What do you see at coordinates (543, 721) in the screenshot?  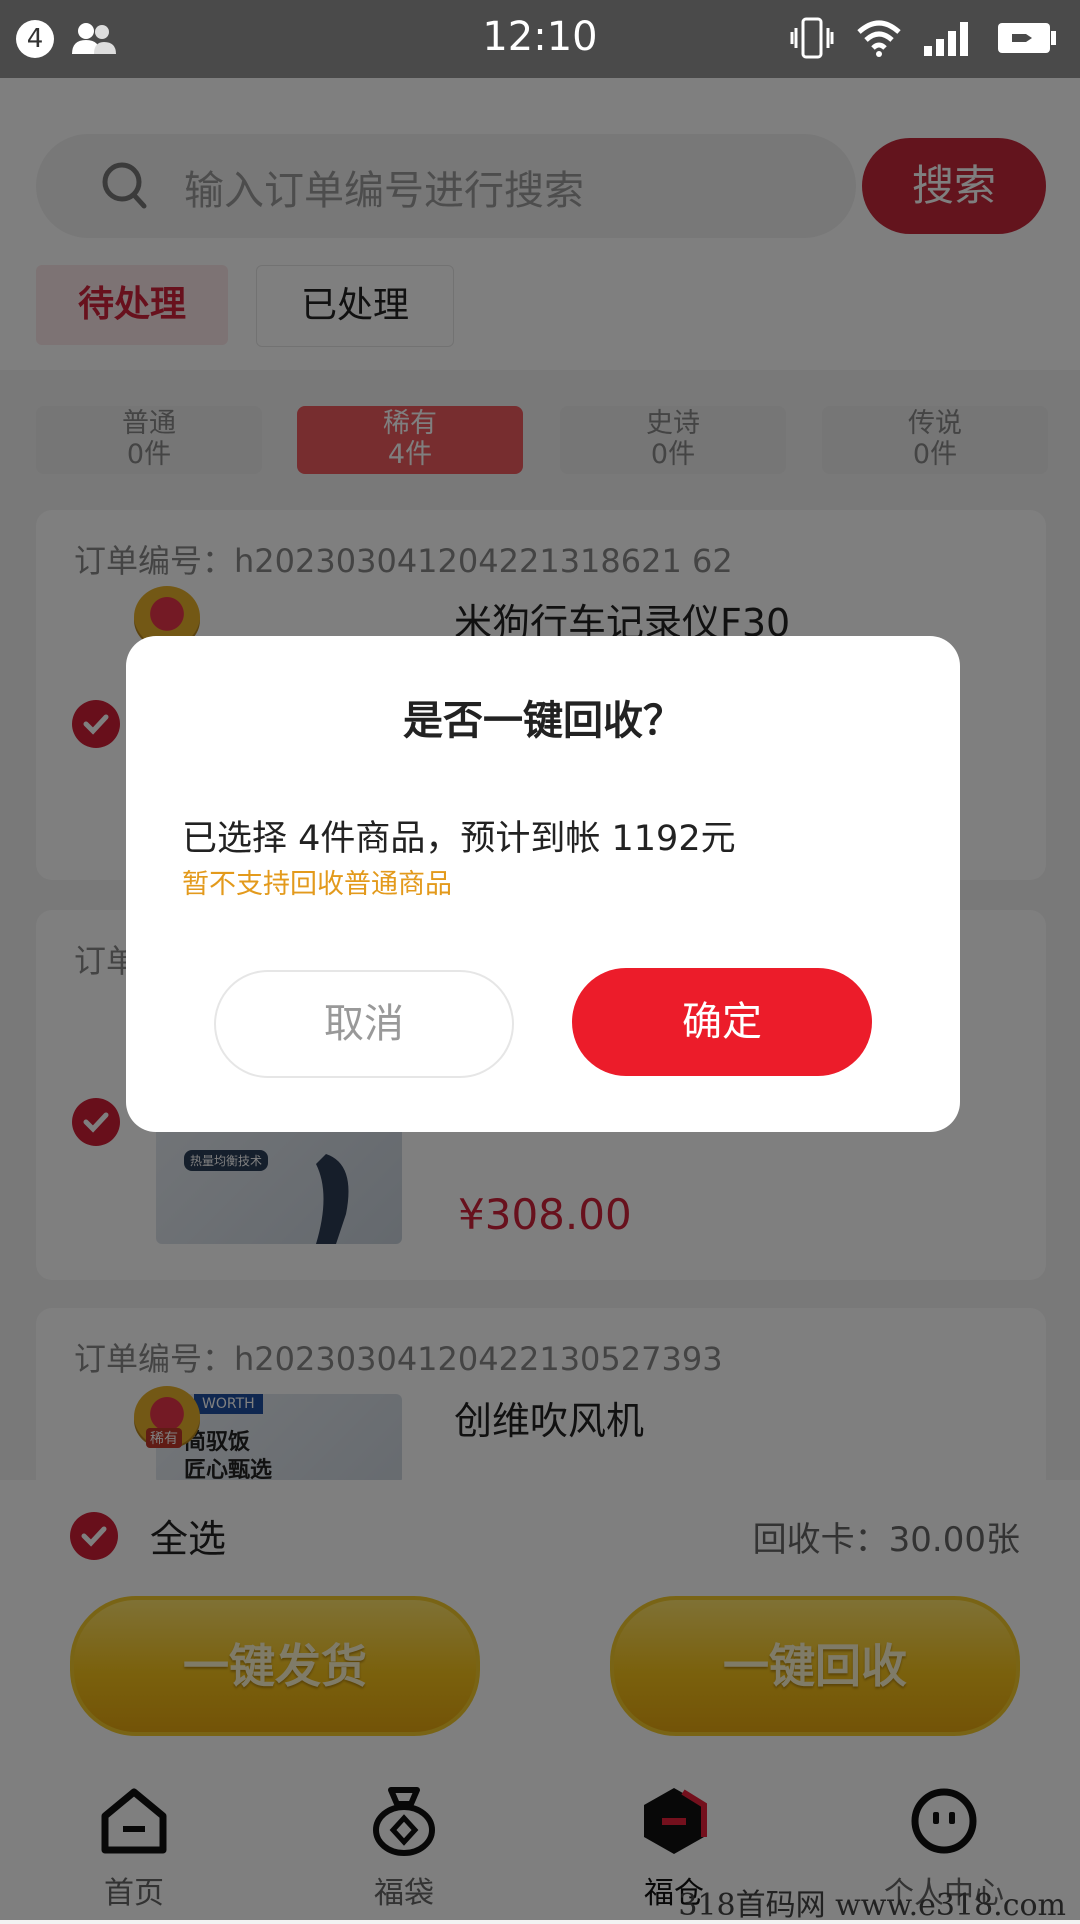 I see `dialog-title: 是否一键回收？` at bounding box center [543, 721].